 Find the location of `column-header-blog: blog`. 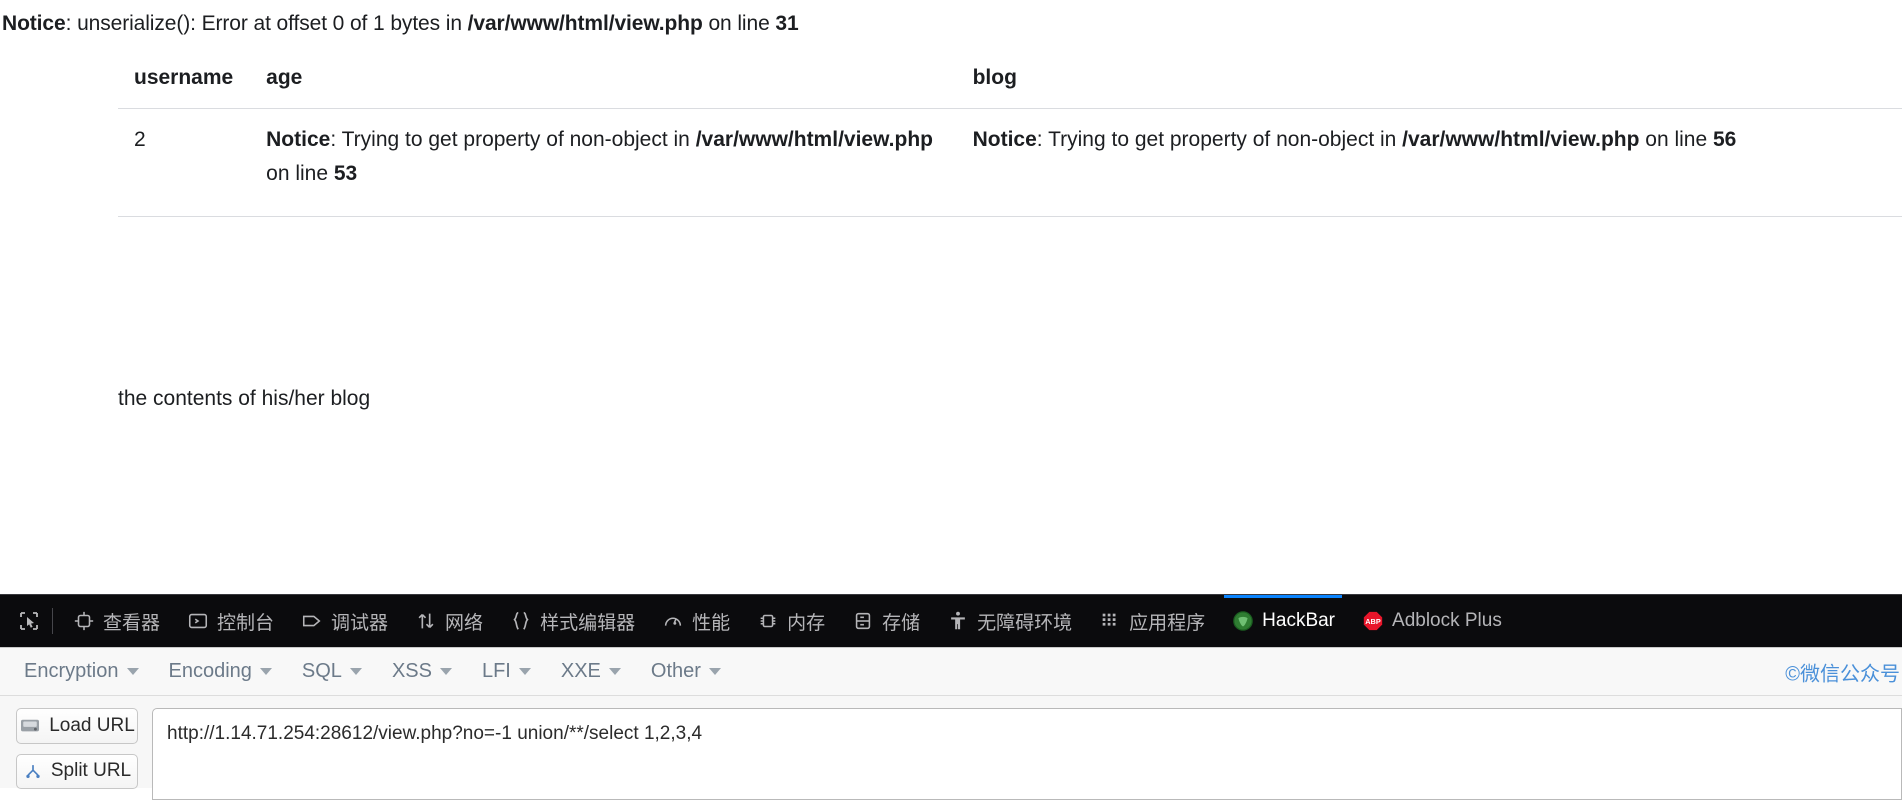

column-header-blog: blog is located at coordinates (1429, 83).